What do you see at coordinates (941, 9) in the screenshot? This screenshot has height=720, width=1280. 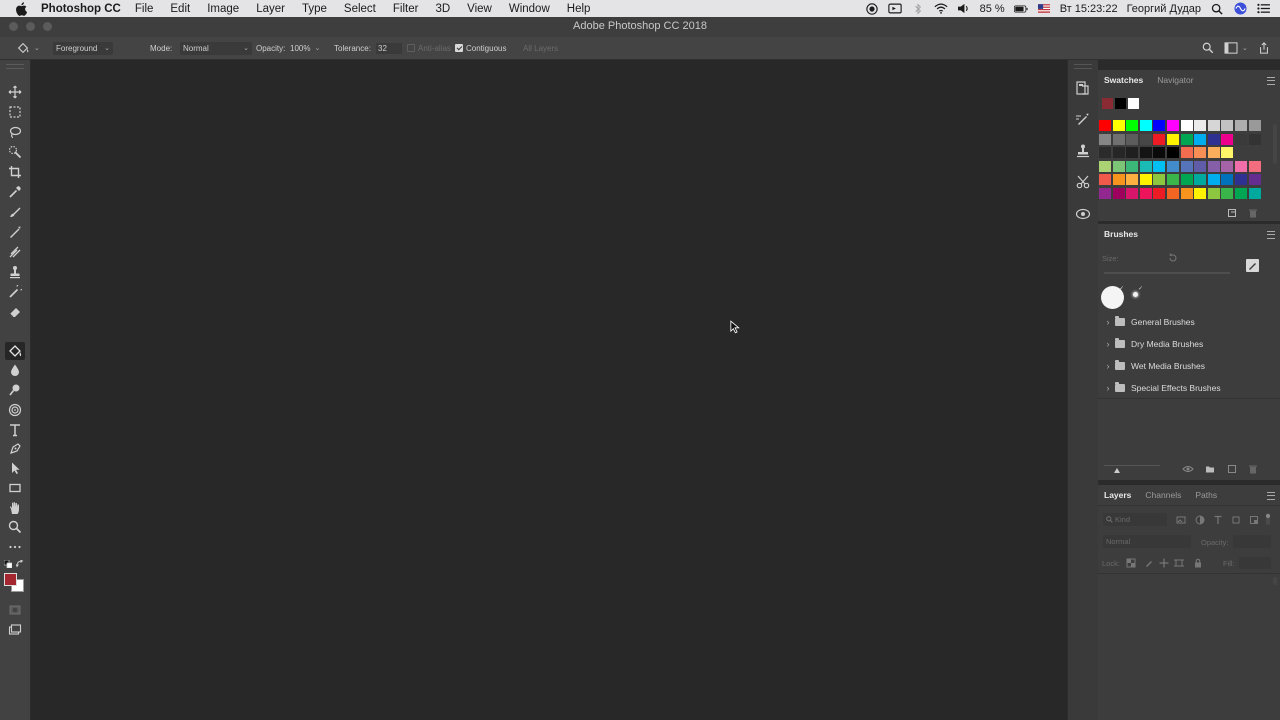 I see `wifi-icon` at bounding box center [941, 9].